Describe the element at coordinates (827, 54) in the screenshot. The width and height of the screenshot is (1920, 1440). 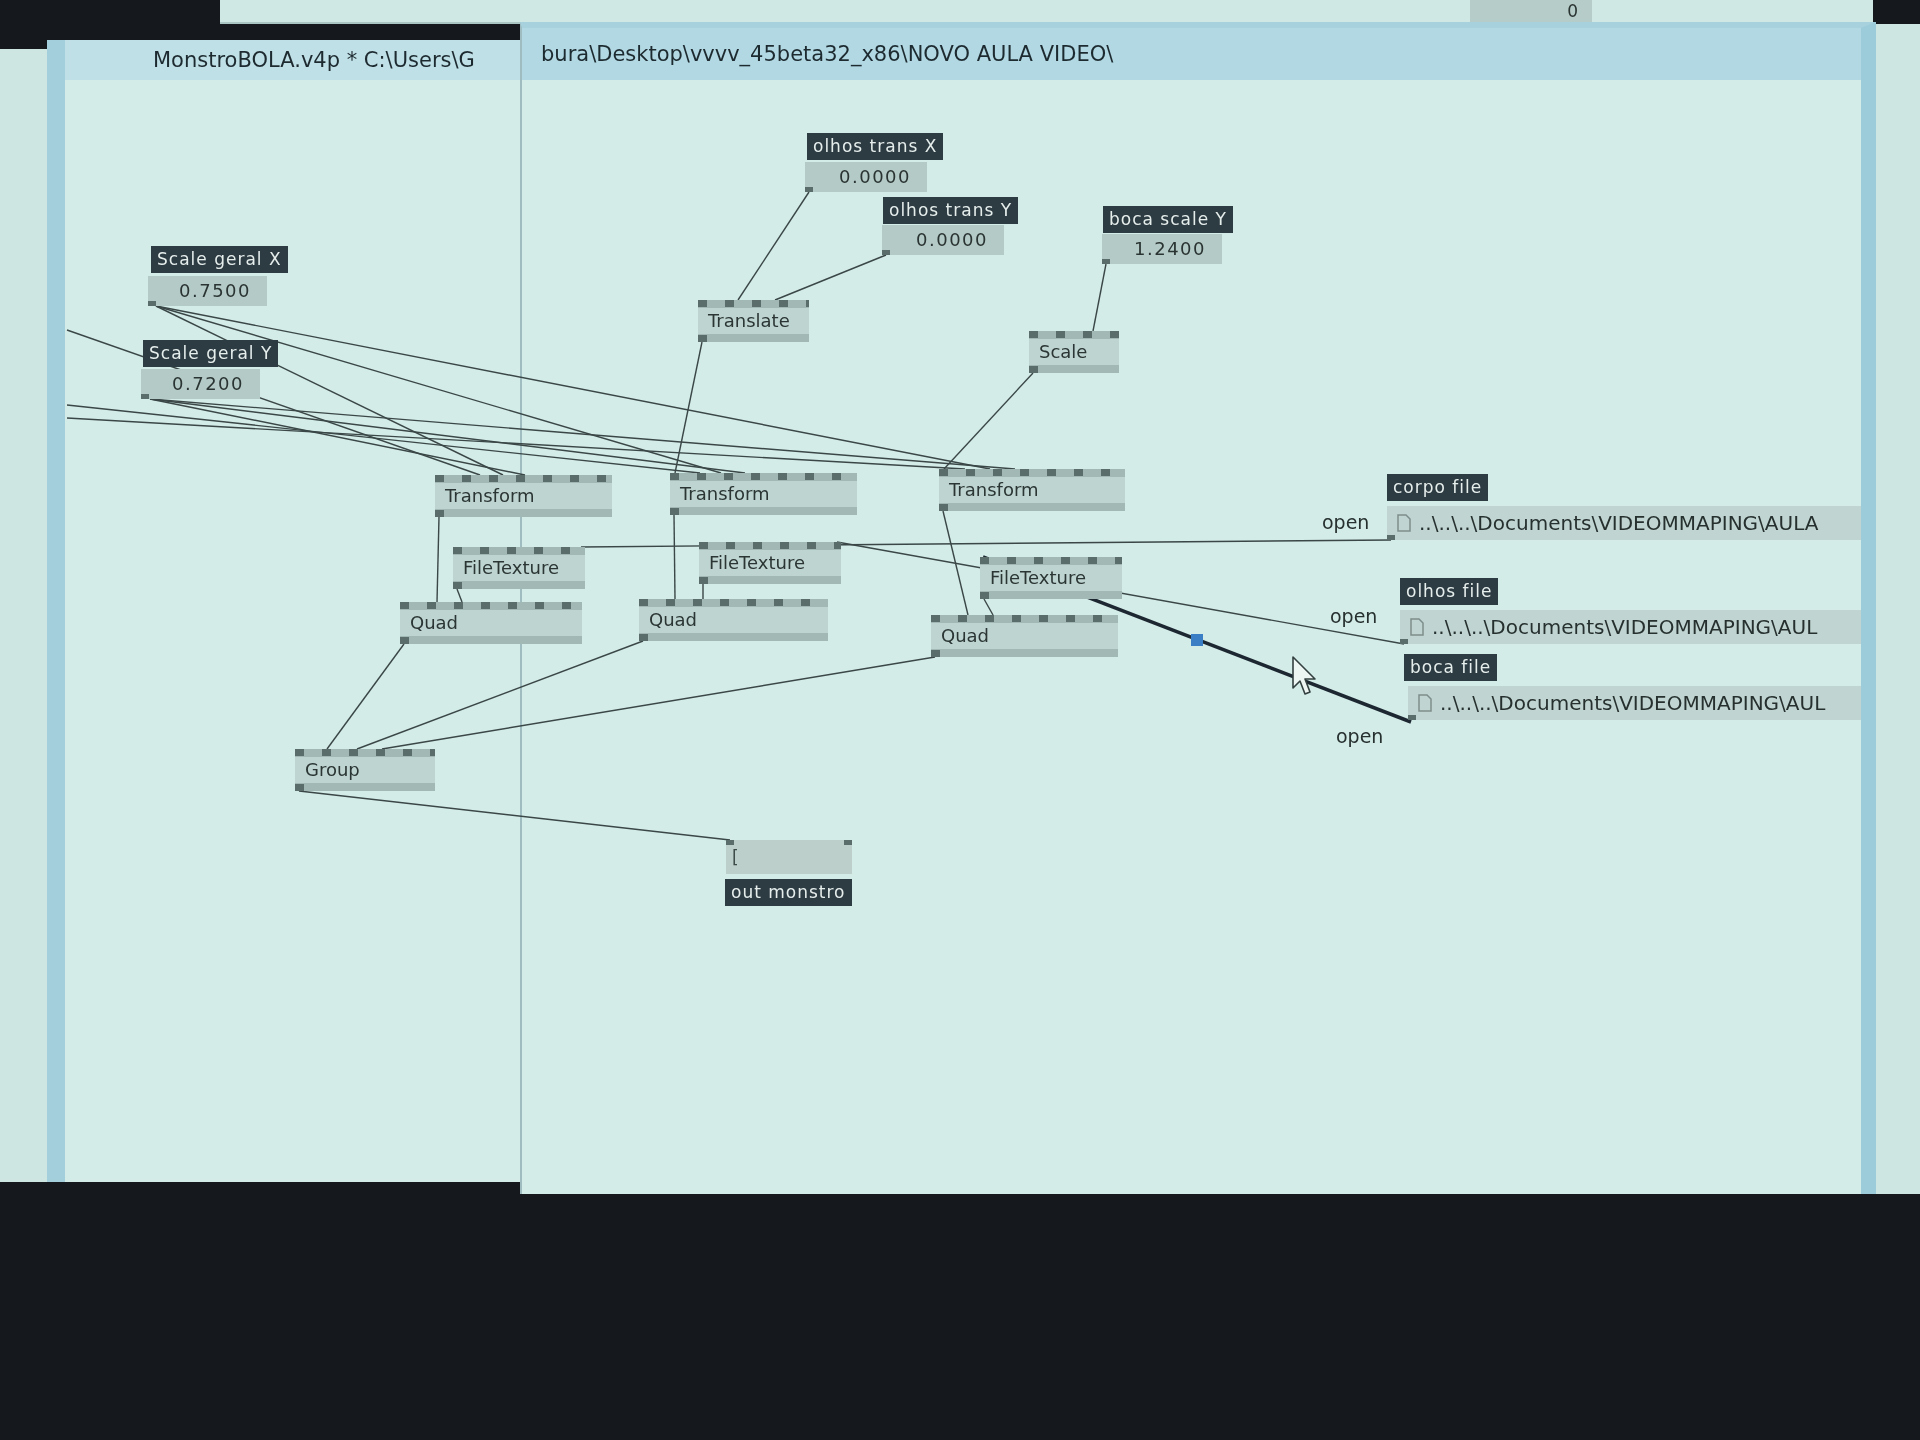
I see `window-title: bura\Desktop\vvvv_45beta32_x86\NOVO AULA VIDEO\` at that location.